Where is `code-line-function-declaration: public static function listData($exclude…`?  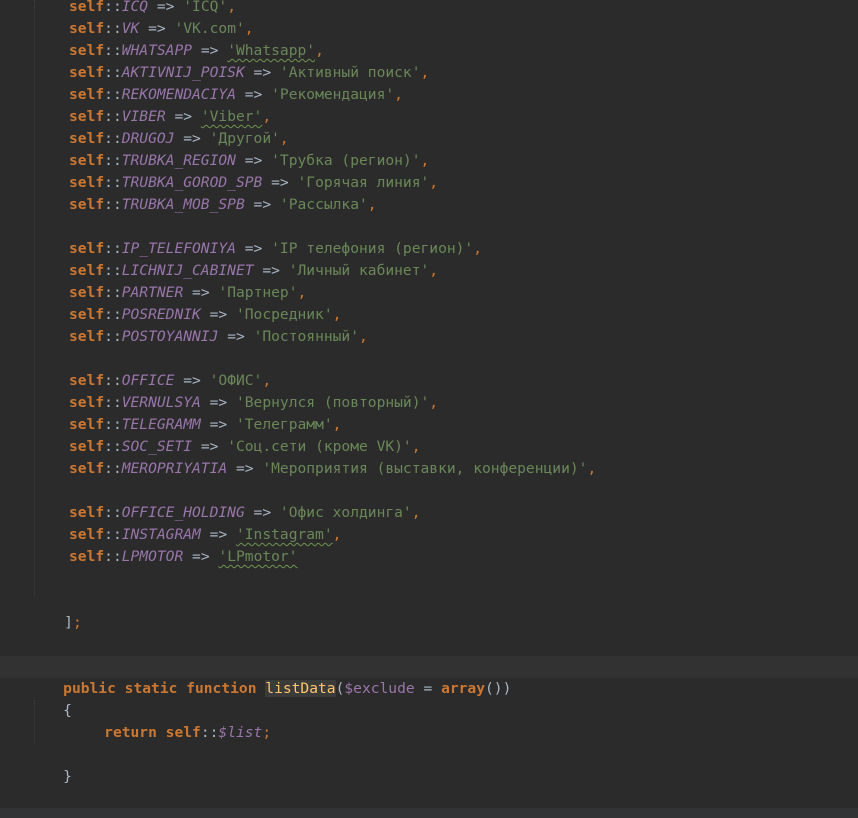 code-line-function-declaration: public static function listData($exclude… is located at coordinates (429, 676).